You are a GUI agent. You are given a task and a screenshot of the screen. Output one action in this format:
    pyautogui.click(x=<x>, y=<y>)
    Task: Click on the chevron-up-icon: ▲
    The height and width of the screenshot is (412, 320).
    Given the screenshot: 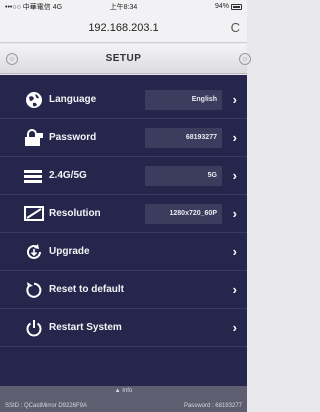 What is the action you would take?
    pyautogui.click(x=118, y=391)
    